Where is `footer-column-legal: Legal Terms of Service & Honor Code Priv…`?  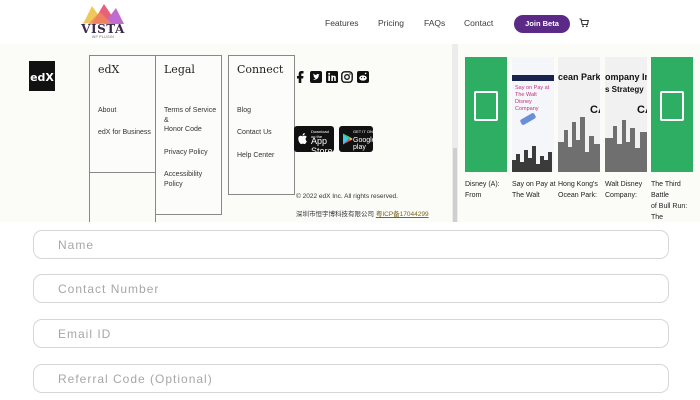 footer-column-legal: Legal Terms of Service & Honor Code Priv… is located at coordinates (188, 135).